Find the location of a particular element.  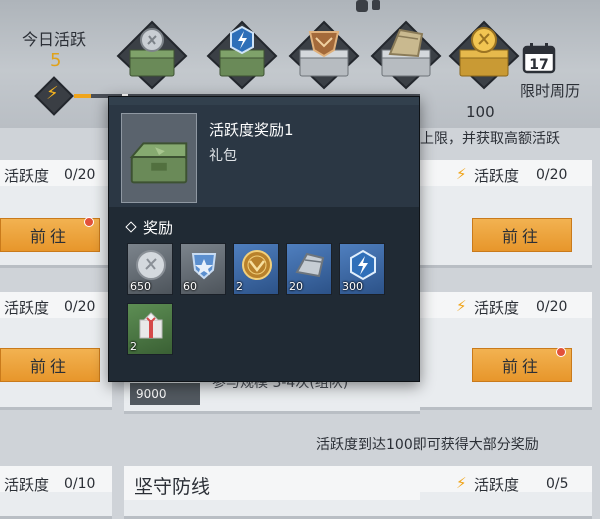

activity-progress-fill is located at coordinates (83, 96).